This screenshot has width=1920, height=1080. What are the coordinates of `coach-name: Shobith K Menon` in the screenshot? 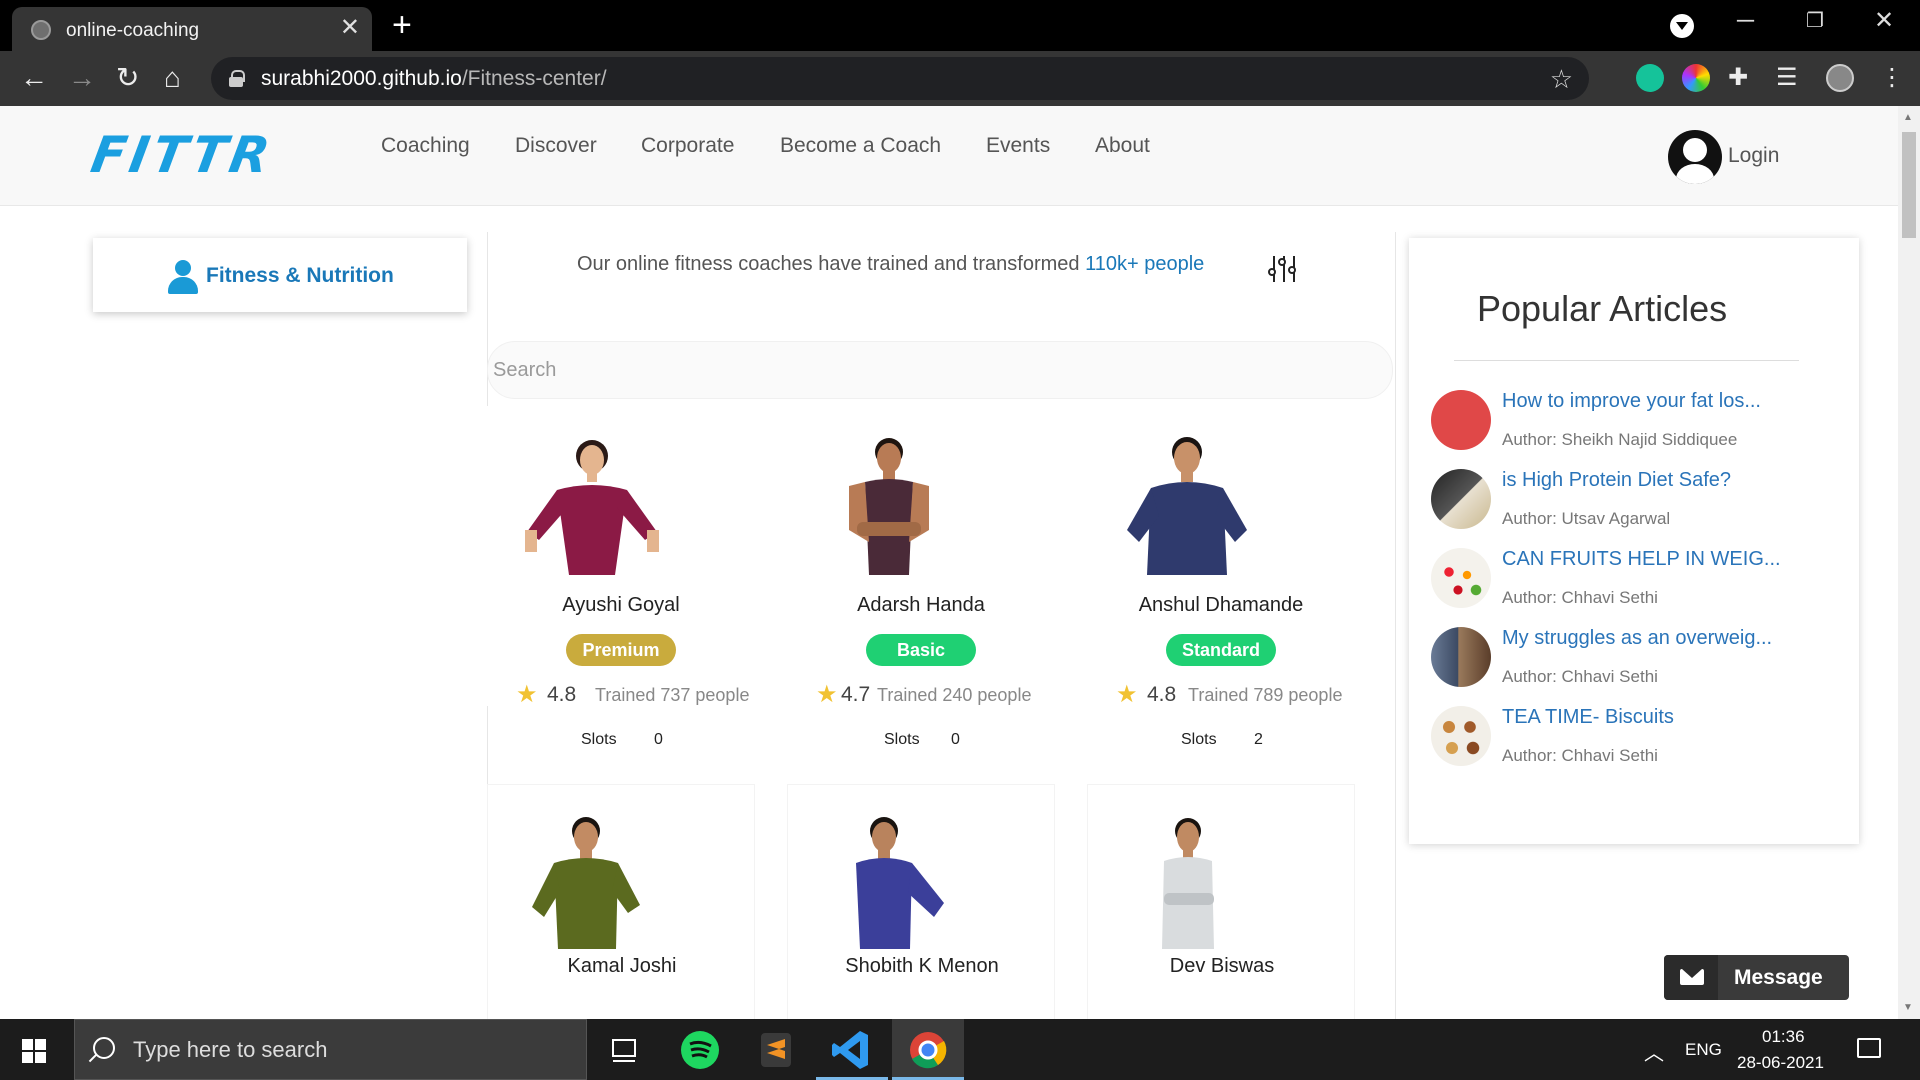 It's located at (922, 966).